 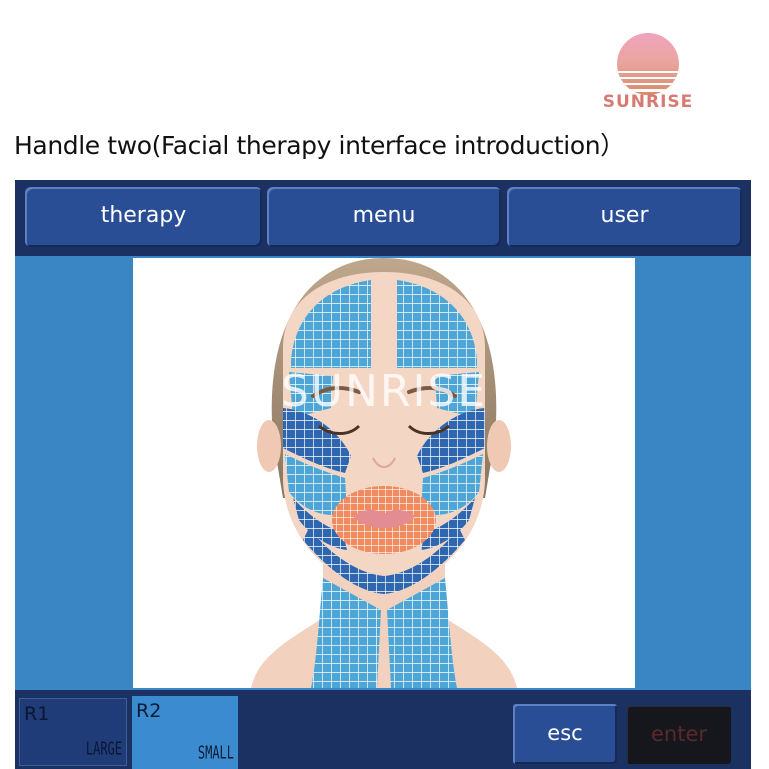 What do you see at coordinates (648, 64) in the screenshot?
I see `sunset-icon` at bounding box center [648, 64].